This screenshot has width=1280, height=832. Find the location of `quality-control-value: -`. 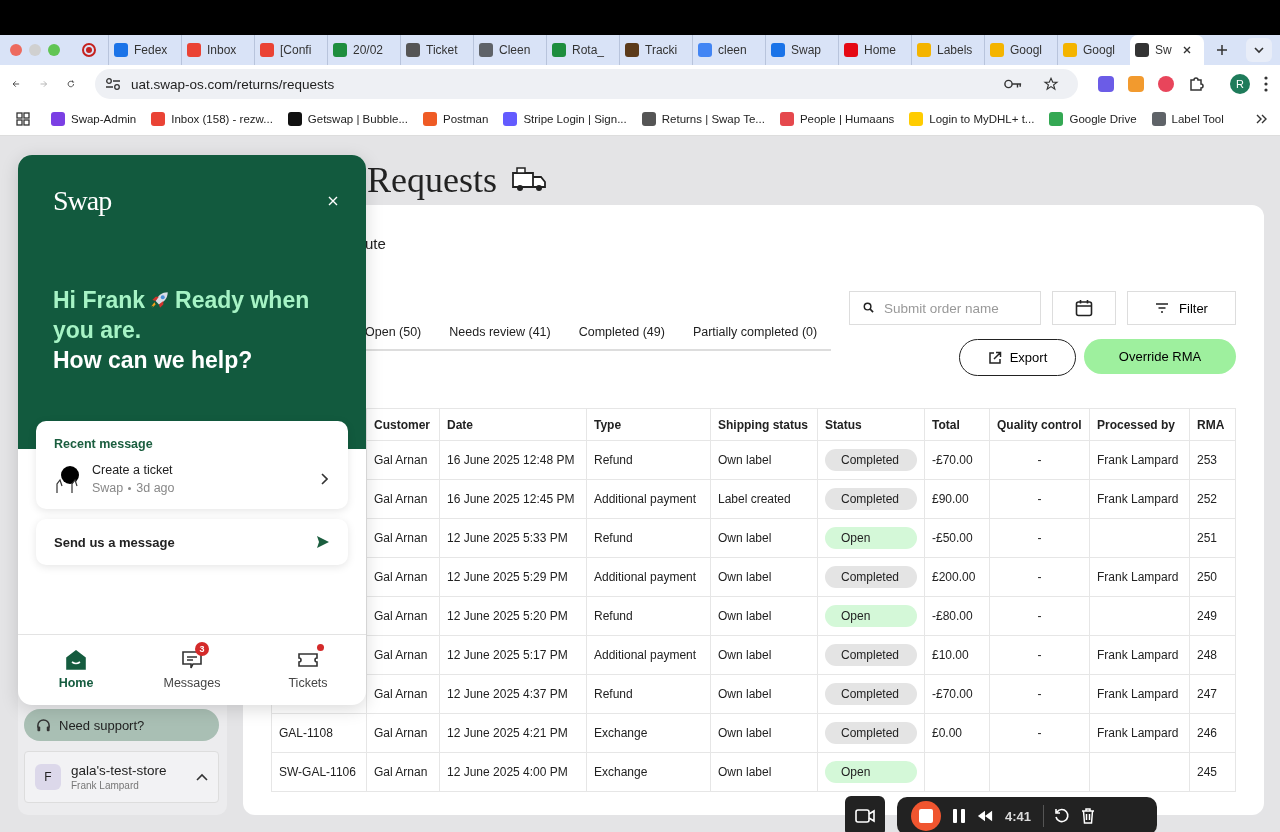

quality-control-value: - is located at coordinates (1039, 694).